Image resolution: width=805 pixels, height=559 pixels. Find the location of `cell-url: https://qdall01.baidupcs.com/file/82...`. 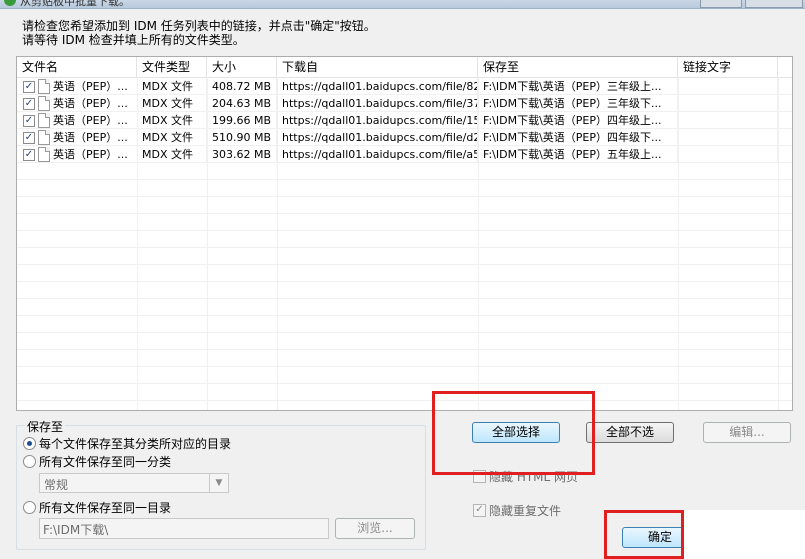

cell-url: https://qdall01.baidupcs.com/file/82... is located at coordinates (377, 86).